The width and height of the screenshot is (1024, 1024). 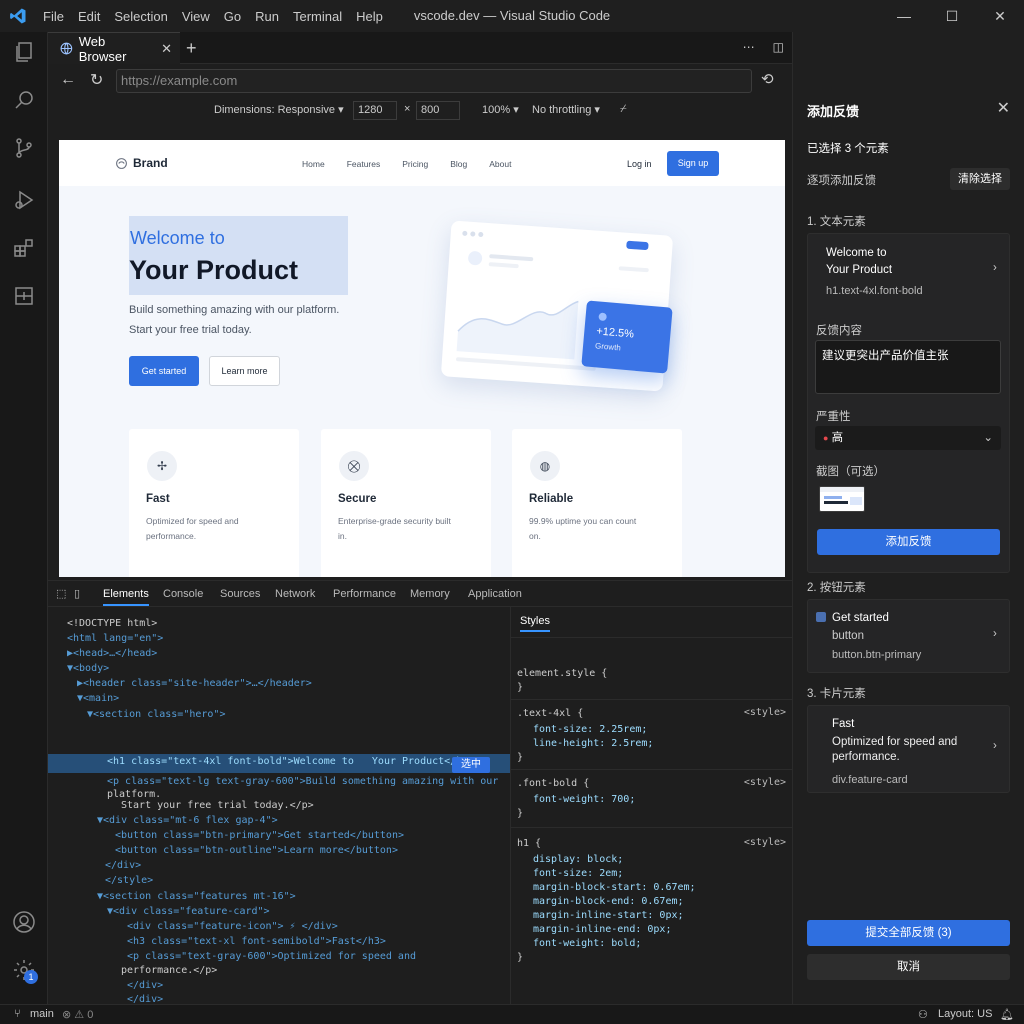 I want to click on dom-line: performance.</p>, so click(x=169, y=971).